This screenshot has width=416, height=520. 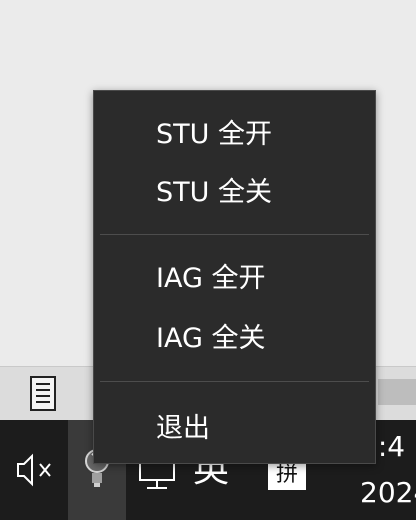 I want to click on volume-muted-icon, so click(x=36, y=470).